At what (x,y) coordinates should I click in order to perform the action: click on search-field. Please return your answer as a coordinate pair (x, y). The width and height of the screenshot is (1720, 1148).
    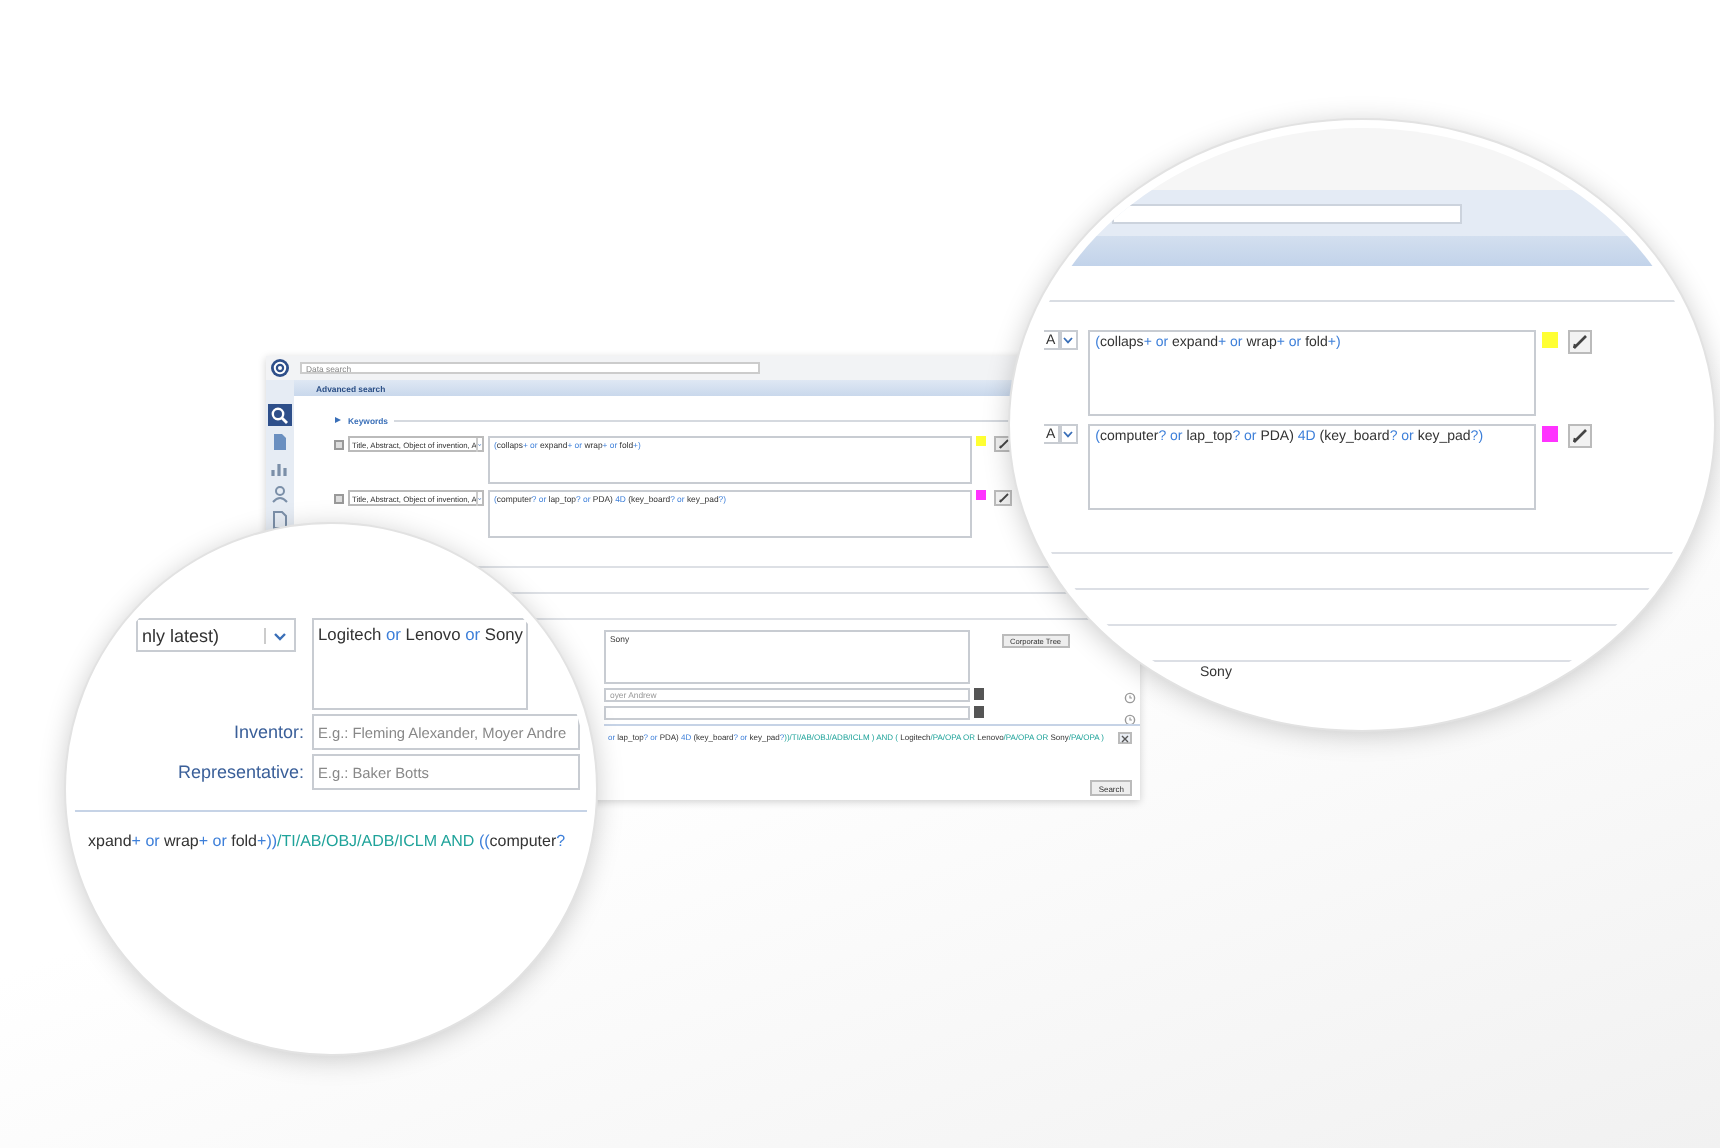
    Looking at the image, I should click on (1287, 213).